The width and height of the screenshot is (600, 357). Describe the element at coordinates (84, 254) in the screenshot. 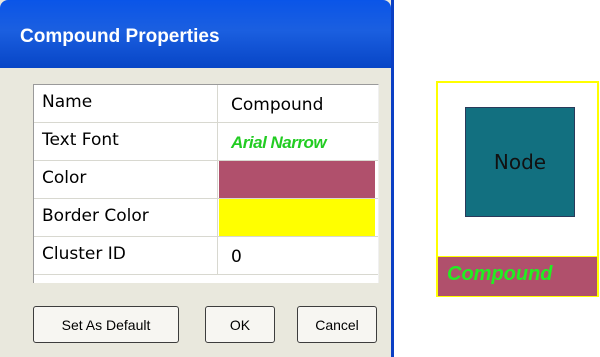

I see `property-label: Cluster ID` at that location.